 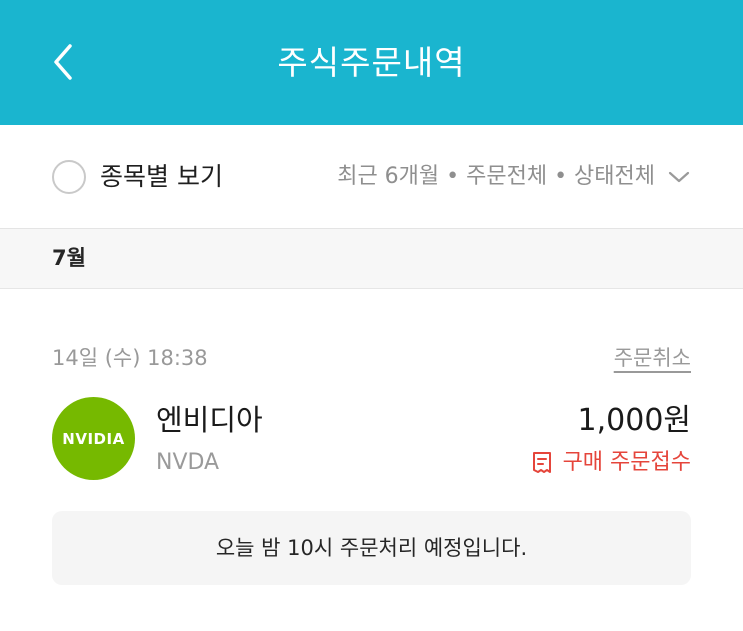 What do you see at coordinates (161, 176) in the screenshot?
I see `view-by-stock-label: 종목별 보기` at bounding box center [161, 176].